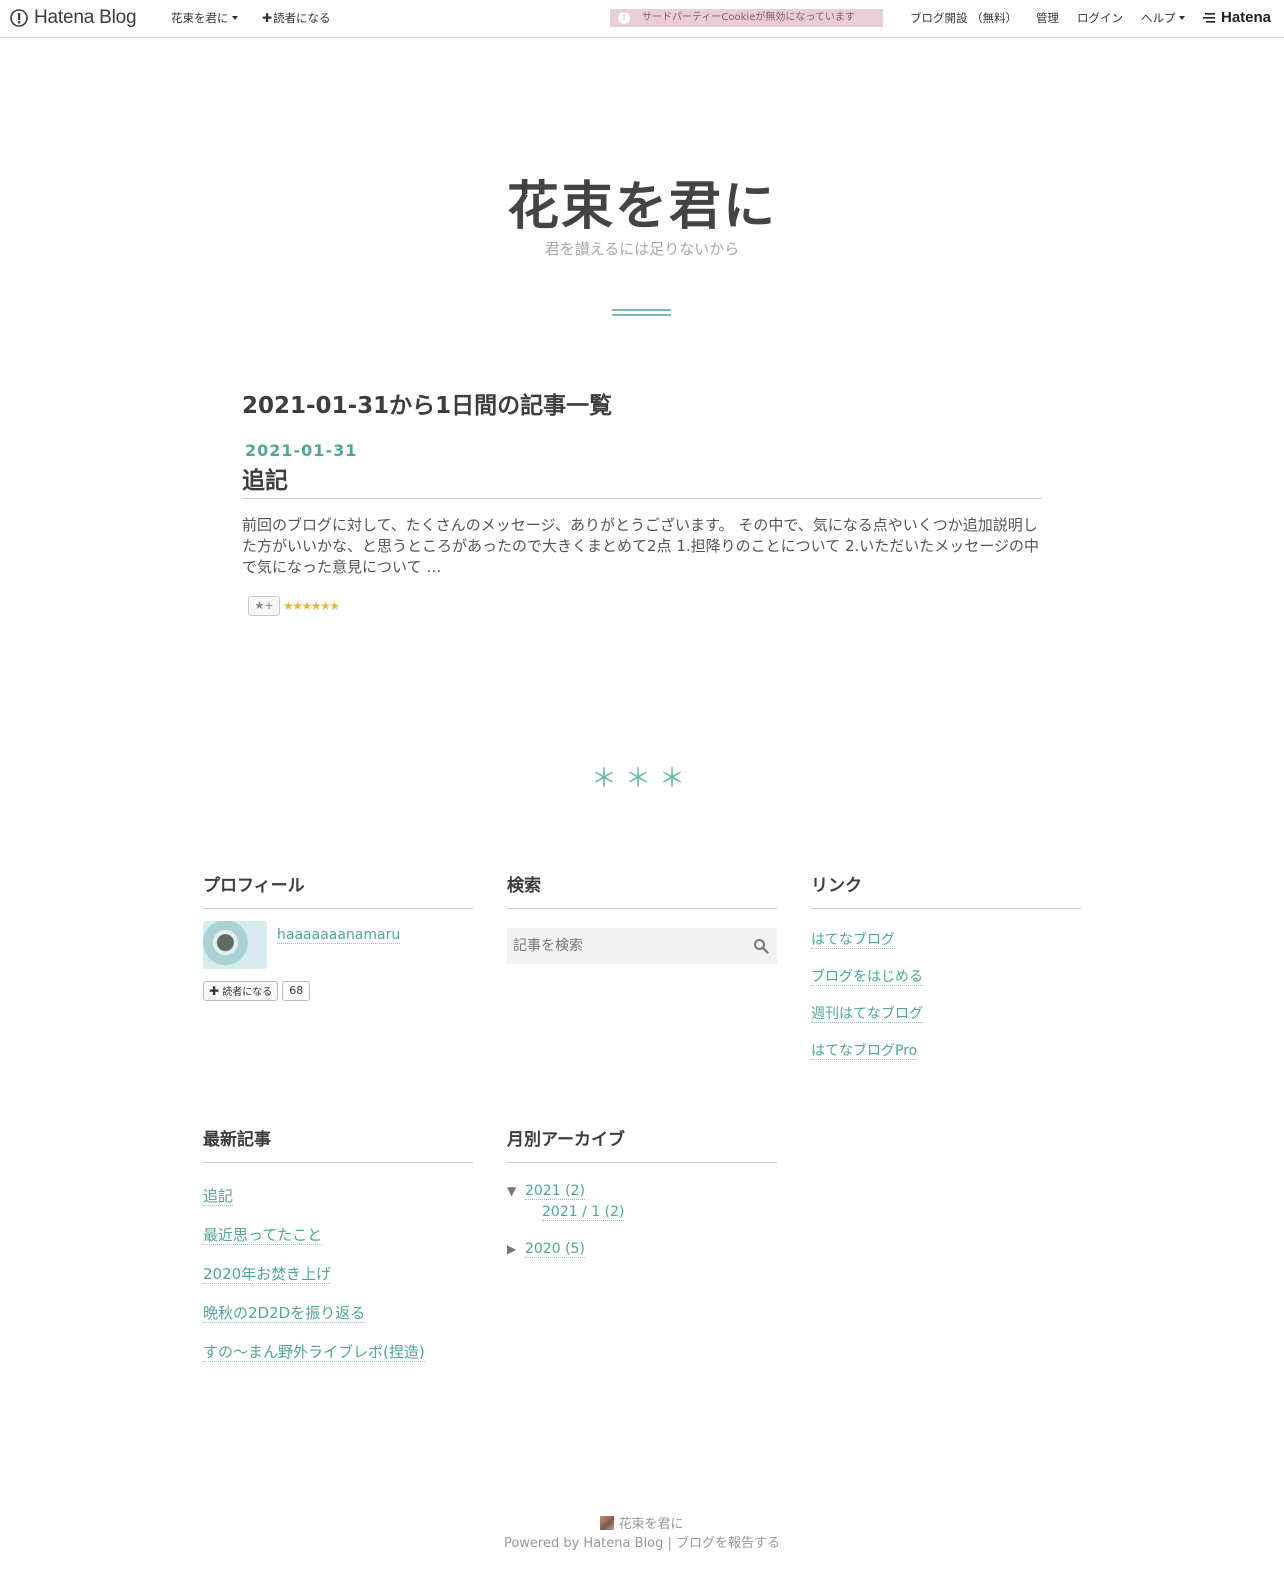 The height and width of the screenshot is (1584, 1284). Describe the element at coordinates (651, 1524) in the screenshot. I see `footer-blog-title: 花束を君に` at that location.